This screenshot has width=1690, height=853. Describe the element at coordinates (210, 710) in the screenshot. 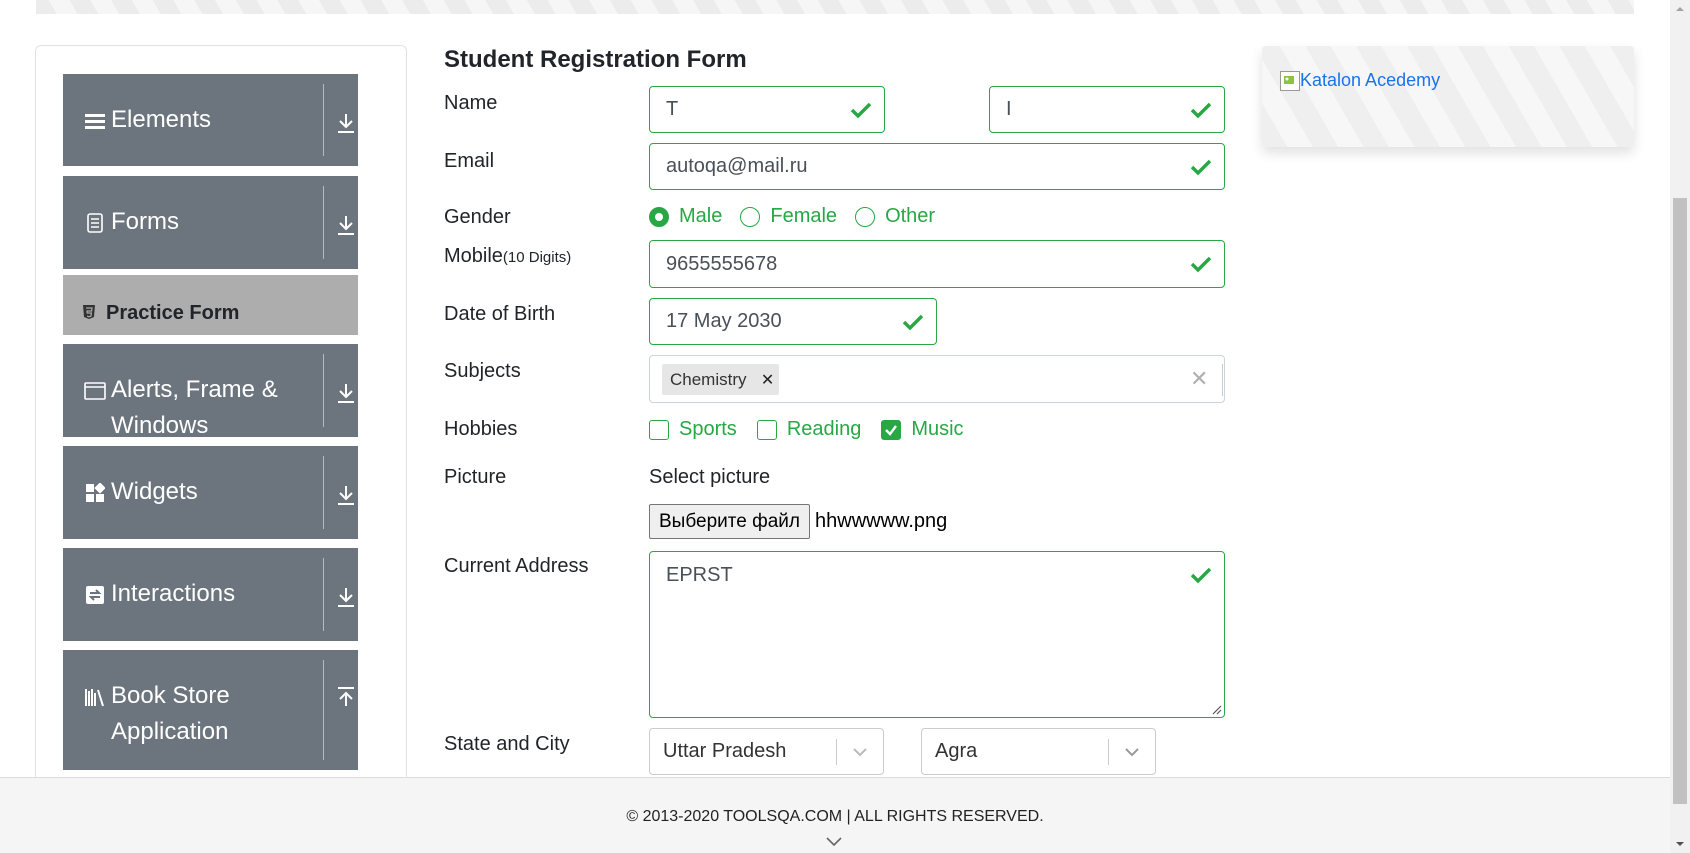

I see `sidebar-group-book-store: Book Store Application` at that location.